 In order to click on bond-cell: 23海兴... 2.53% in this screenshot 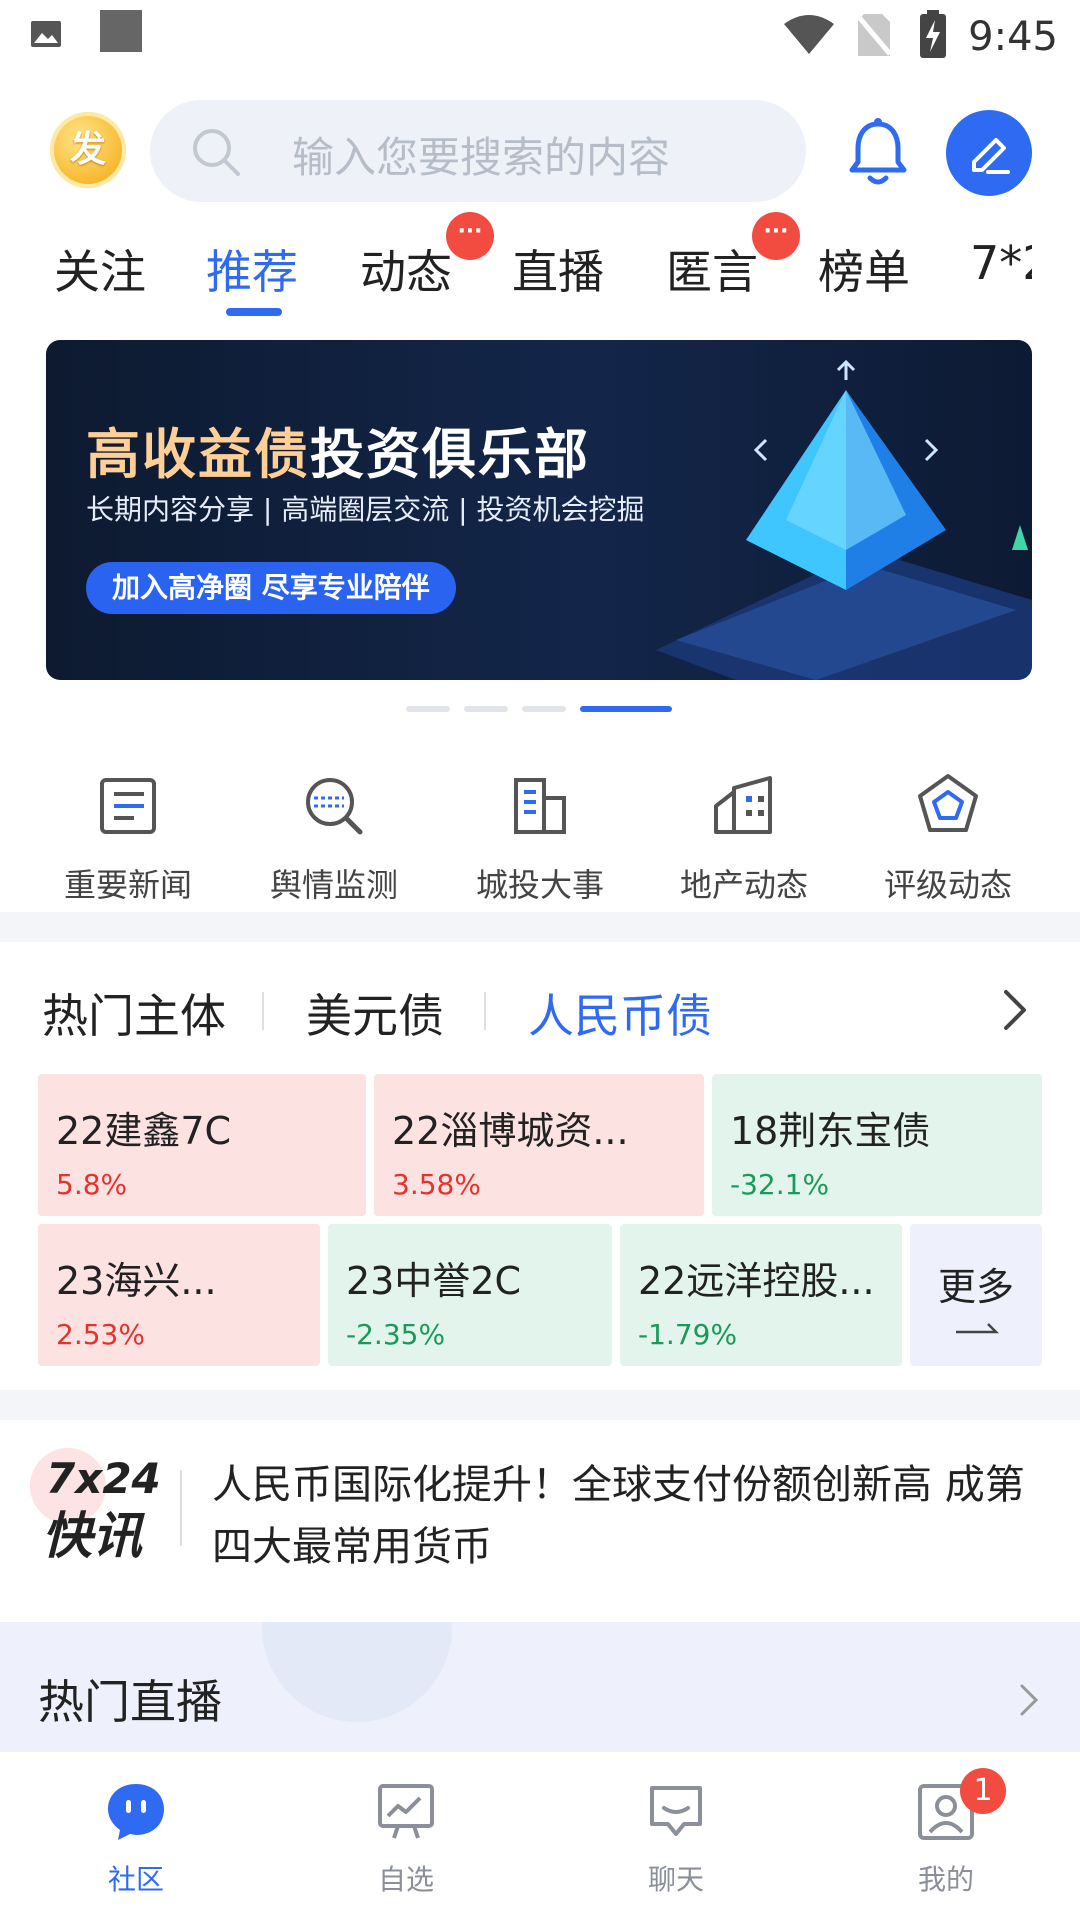, I will do `click(179, 1295)`.